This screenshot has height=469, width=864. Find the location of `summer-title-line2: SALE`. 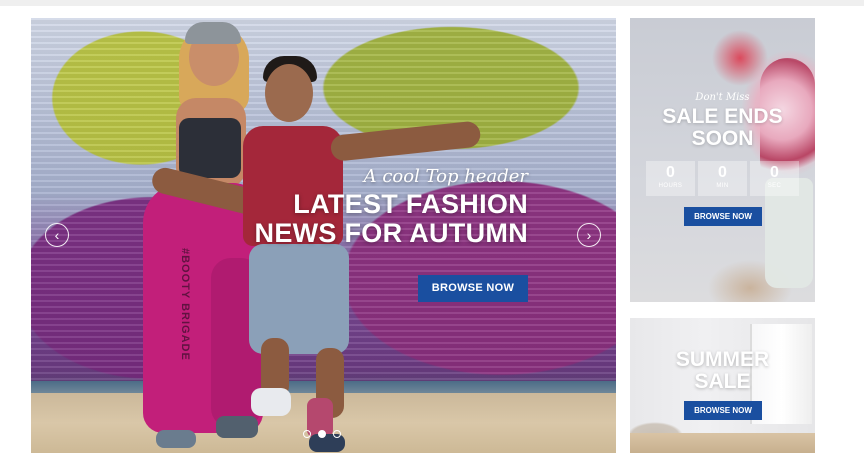

summer-title-line2: SALE is located at coordinates (722, 381).